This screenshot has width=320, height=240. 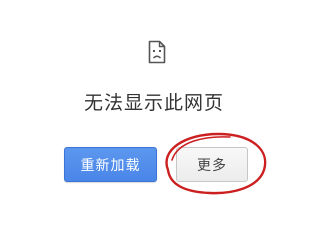 What do you see at coordinates (212, 164) in the screenshot?
I see `more-button: 更多` at bounding box center [212, 164].